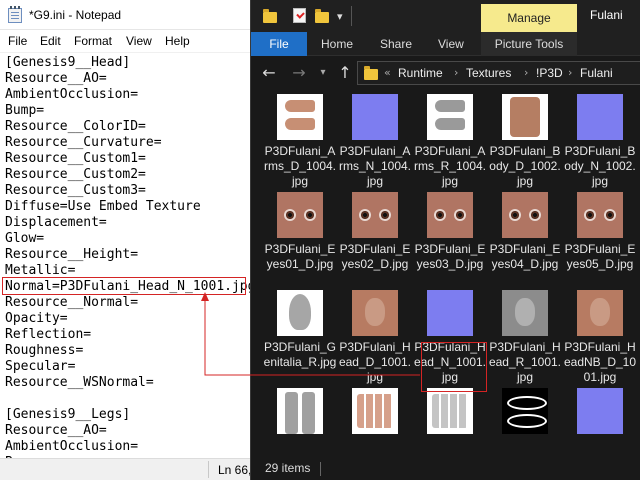 Image resolution: width=640 pixels, height=480 pixels. I want to click on notepad-app-icon, so click(15, 14).